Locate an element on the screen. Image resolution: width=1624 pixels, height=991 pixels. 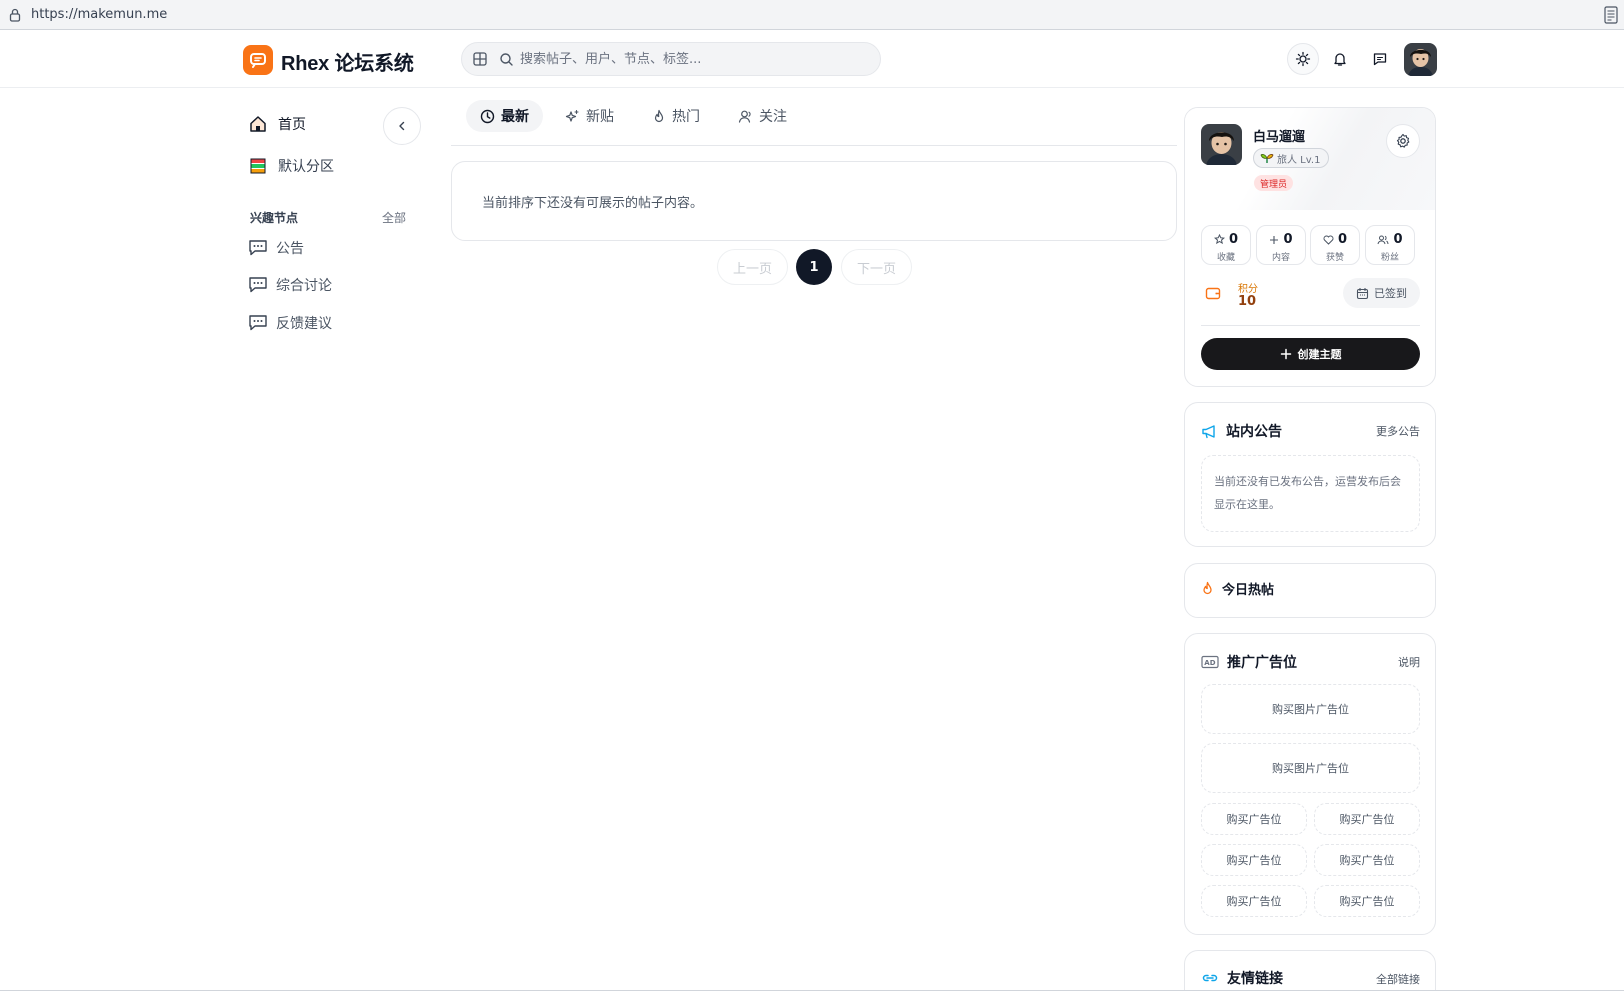
stat-content: 0 内容 is located at coordinates (1281, 245).